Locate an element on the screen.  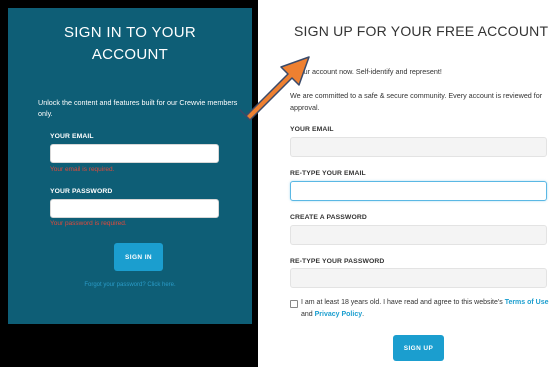
privacy-policy-link: Privacy Policy is located at coordinates (338, 314).